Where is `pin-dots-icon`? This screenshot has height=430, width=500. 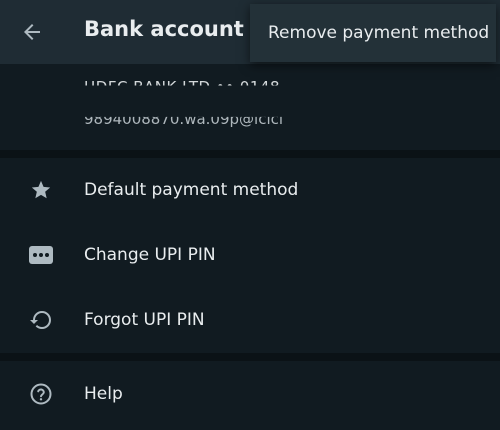 pin-dots-icon is located at coordinates (41, 255).